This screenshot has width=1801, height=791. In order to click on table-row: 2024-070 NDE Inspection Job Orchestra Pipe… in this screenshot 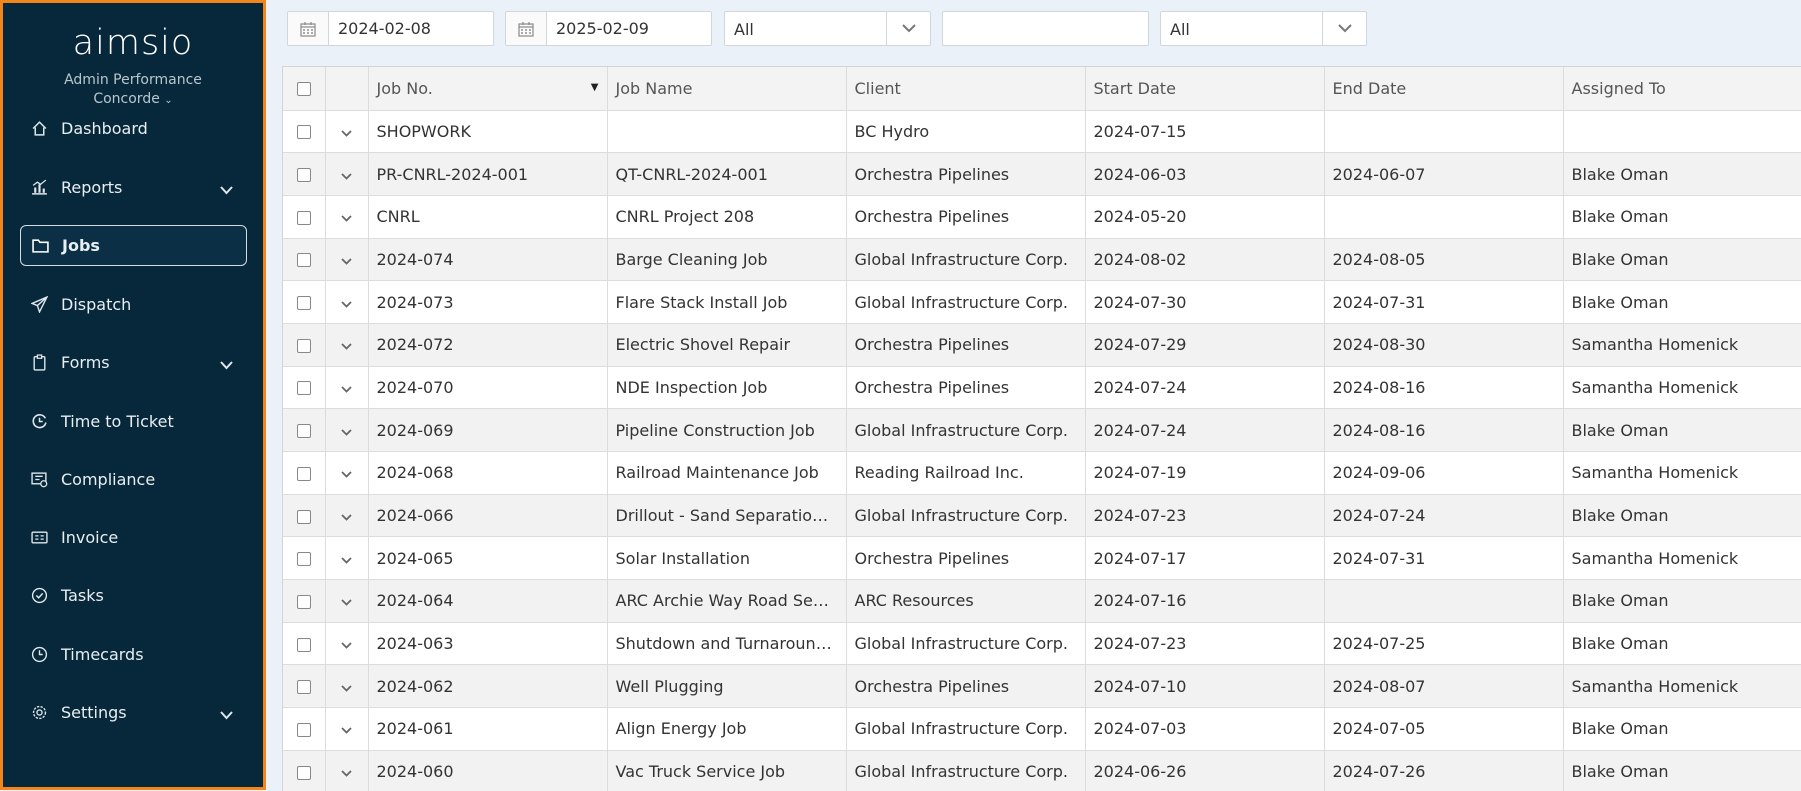, I will do `click(1042, 388)`.